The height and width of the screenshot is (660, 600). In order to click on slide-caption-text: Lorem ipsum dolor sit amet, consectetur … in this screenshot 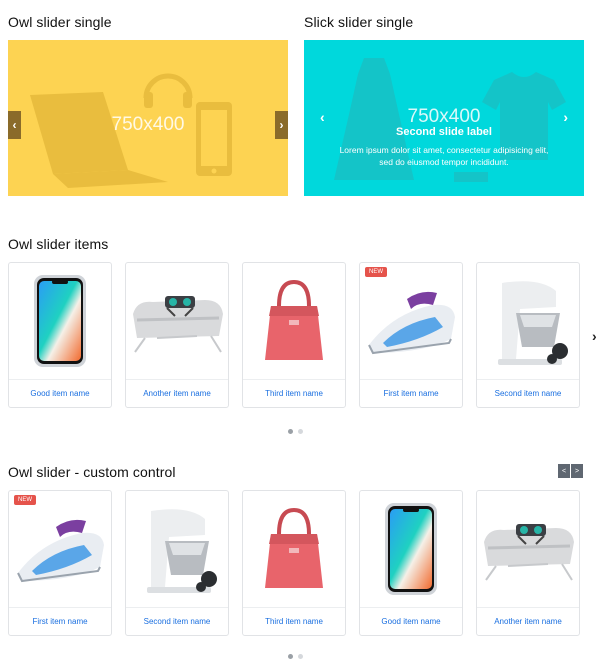, I will do `click(444, 156)`.